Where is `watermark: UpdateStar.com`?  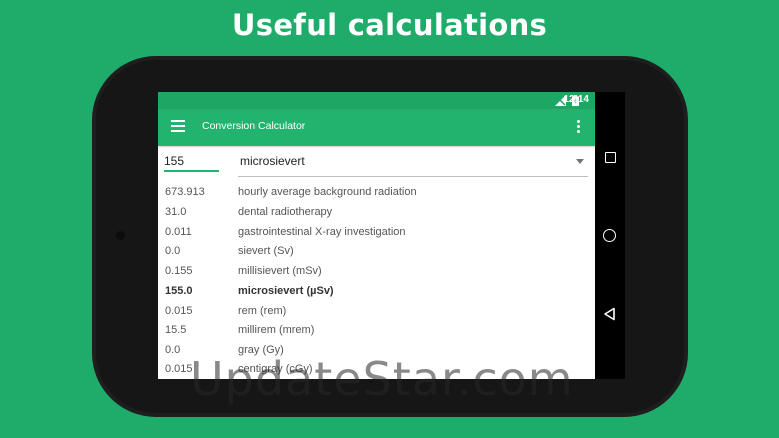 watermark: UpdateStar.com is located at coordinates (382, 379).